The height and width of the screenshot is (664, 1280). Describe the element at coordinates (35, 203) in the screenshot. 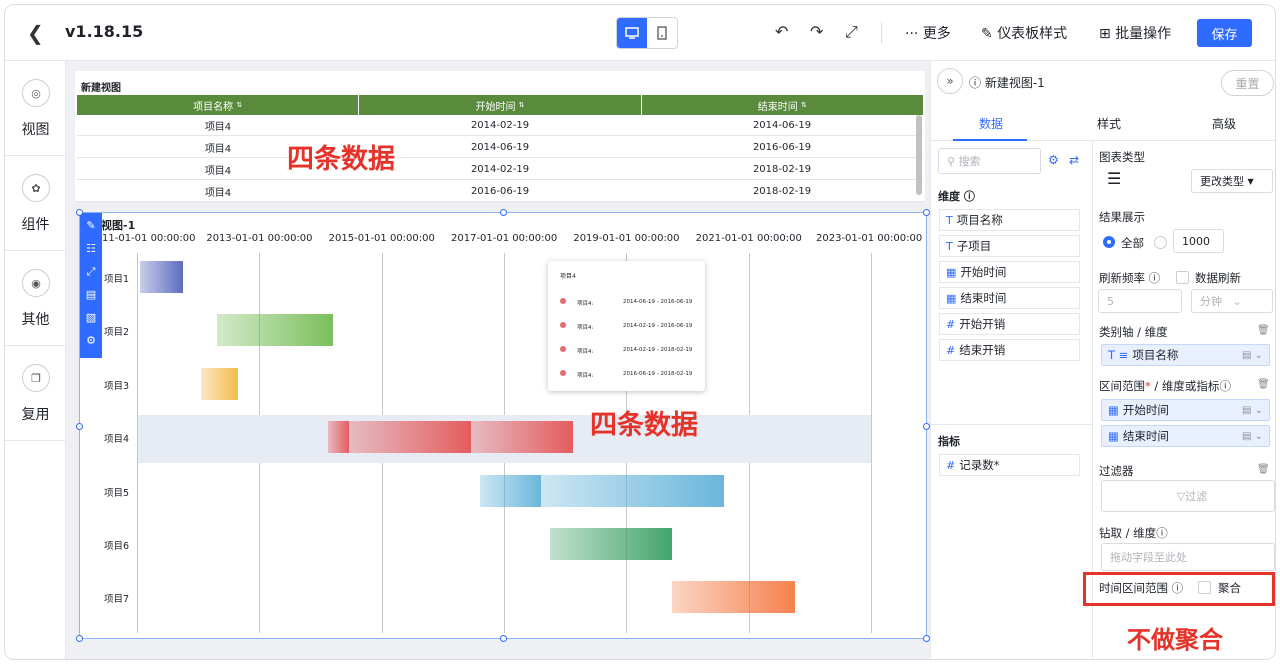

I see `nav-component: ✿ 组件` at that location.